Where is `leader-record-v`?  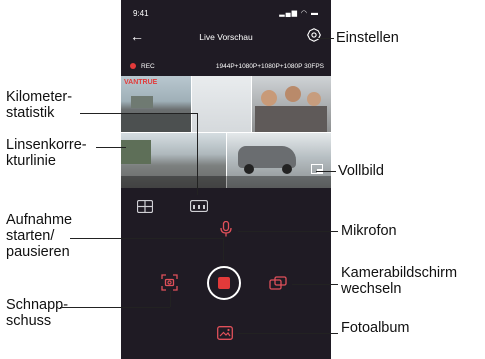 leader-record-v is located at coordinates (223, 250).